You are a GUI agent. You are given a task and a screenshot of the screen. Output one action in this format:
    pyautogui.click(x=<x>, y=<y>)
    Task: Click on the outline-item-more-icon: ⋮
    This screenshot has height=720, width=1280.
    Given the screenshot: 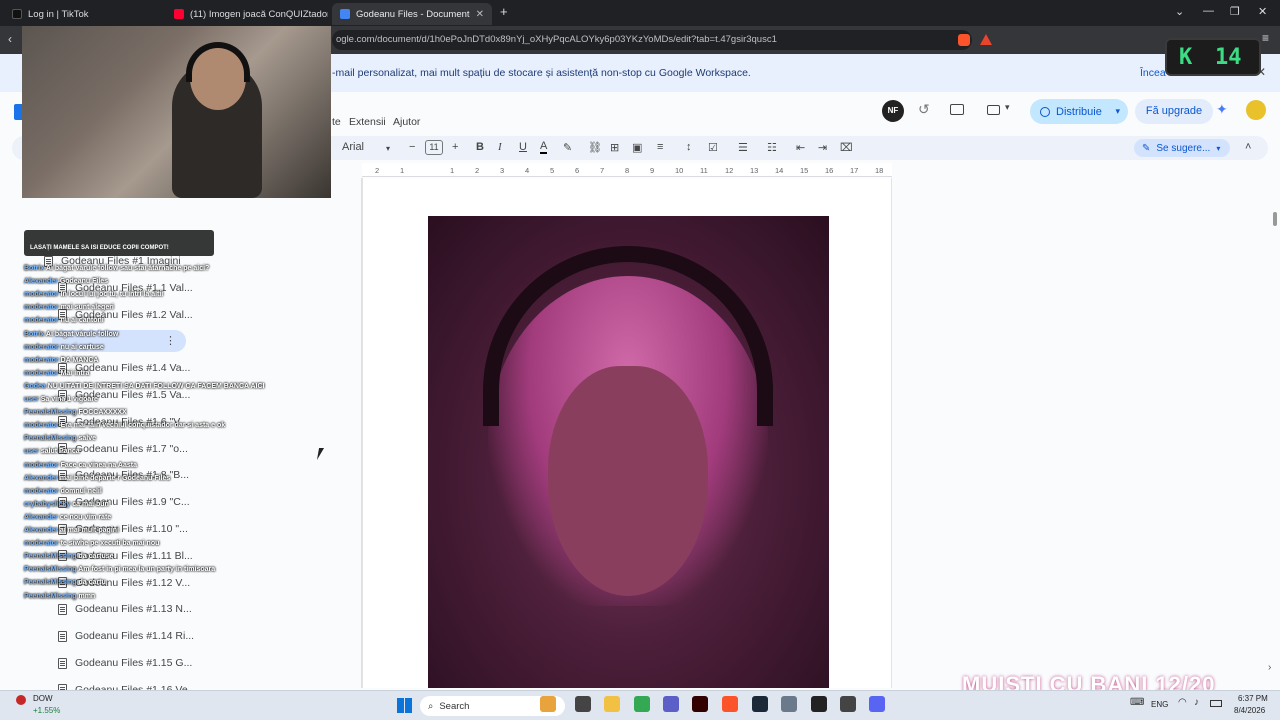 What is the action you would take?
    pyautogui.click(x=170, y=340)
    